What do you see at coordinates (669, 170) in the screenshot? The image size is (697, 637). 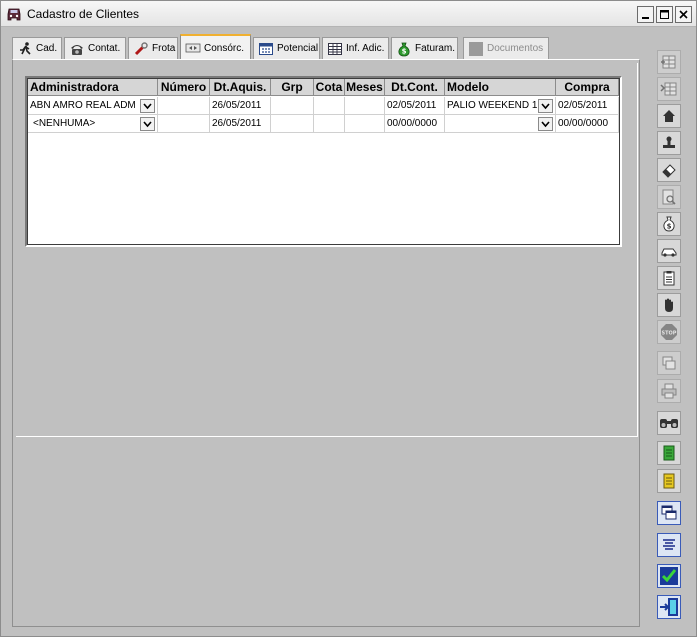 I see `eraser-button` at bounding box center [669, 170].